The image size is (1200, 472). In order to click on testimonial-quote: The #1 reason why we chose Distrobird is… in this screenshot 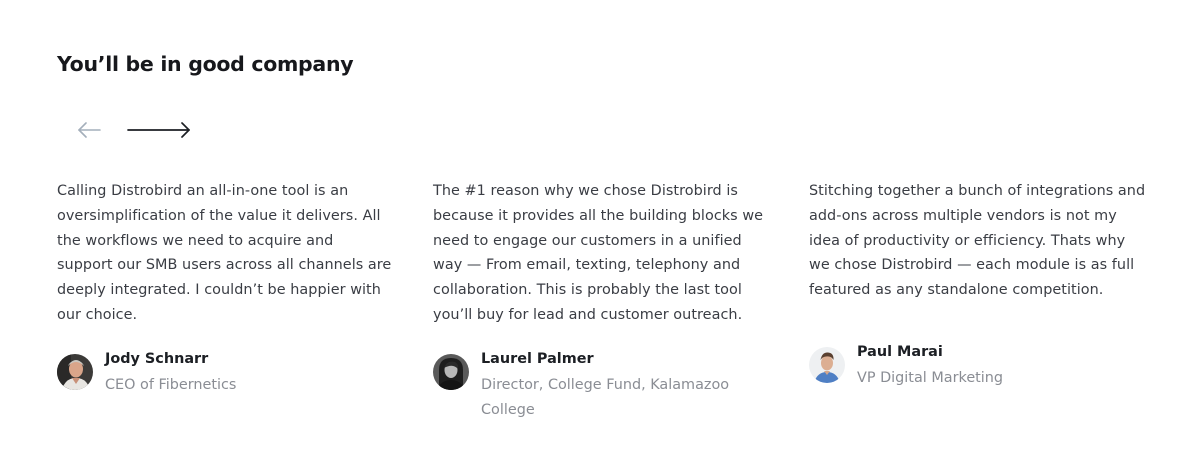, I will do `click(608, 253)`.